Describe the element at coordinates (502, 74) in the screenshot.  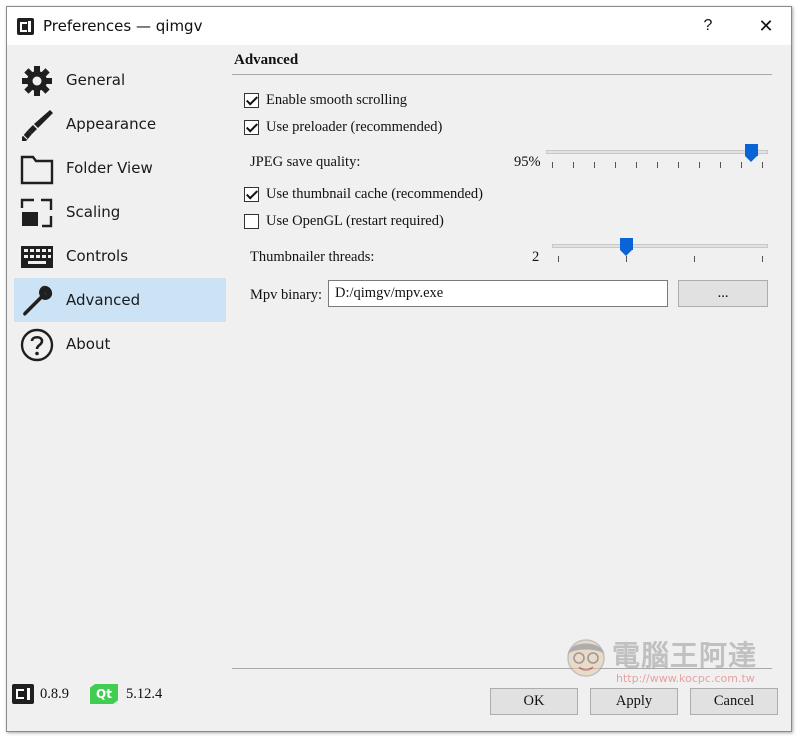
I see `section-divider` at that location.